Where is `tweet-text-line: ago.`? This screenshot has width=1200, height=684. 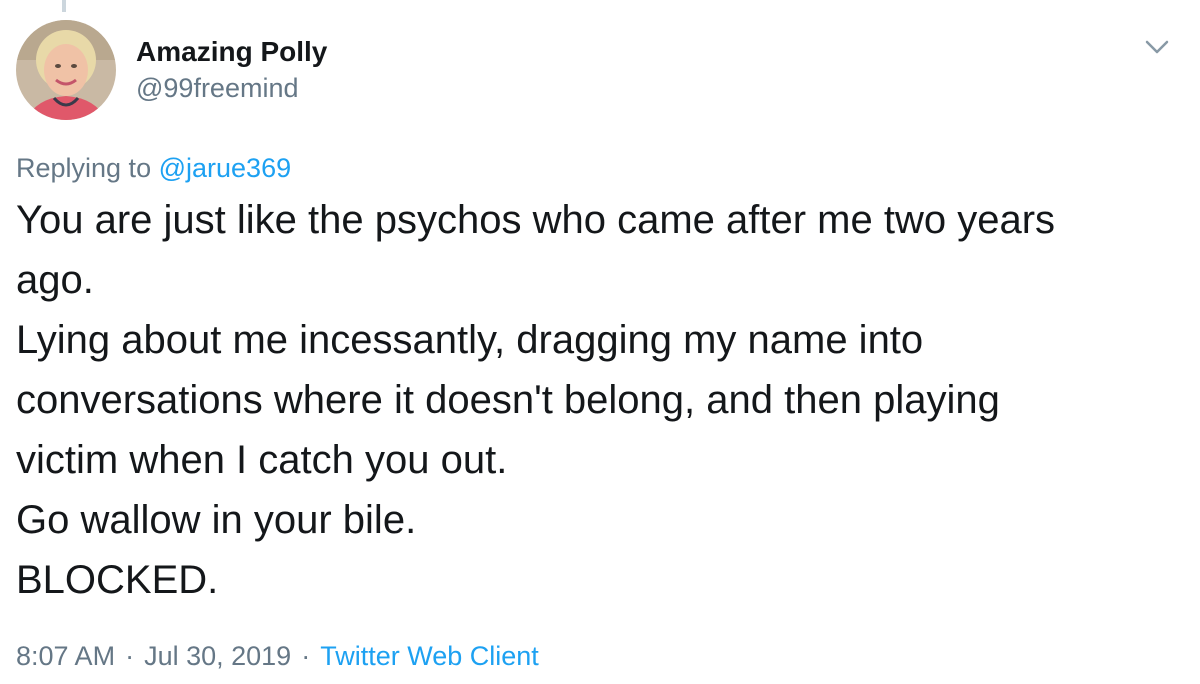 tweet-text-line: ago. is located at coordinates (55, 280).